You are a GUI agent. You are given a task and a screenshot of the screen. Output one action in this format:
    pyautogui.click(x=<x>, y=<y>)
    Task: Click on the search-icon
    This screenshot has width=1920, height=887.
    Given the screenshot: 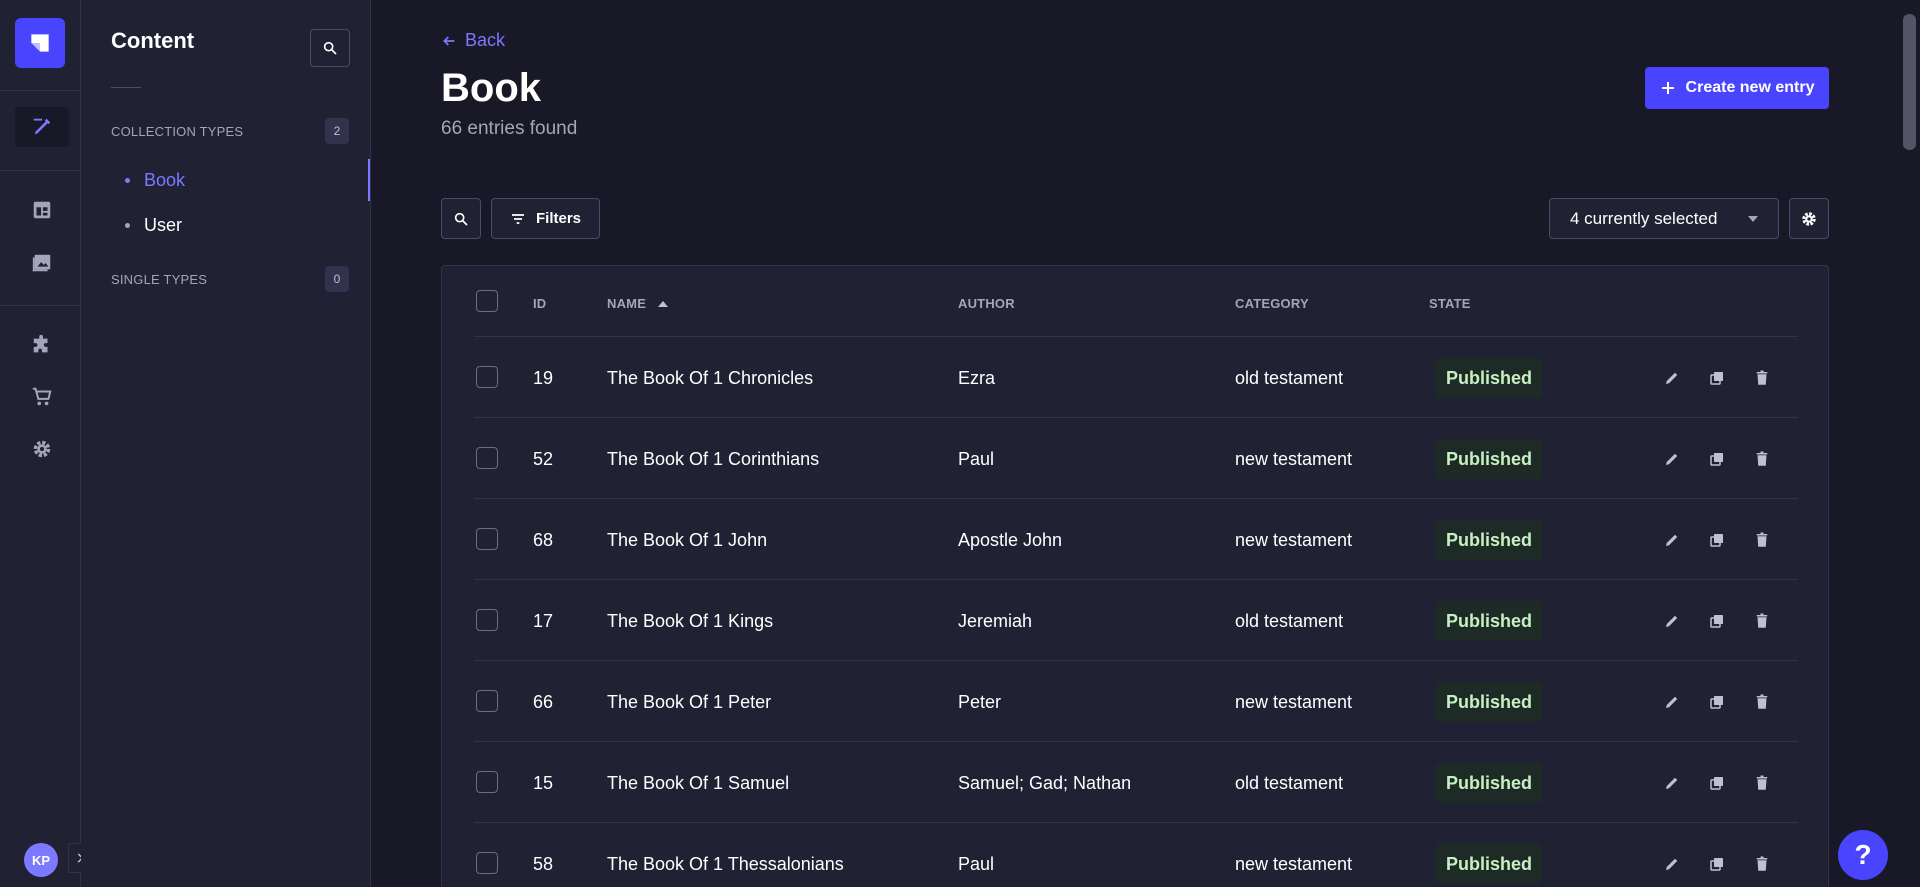 What is the action you would take?
    pyautogui.click(x=330, y=48)
    